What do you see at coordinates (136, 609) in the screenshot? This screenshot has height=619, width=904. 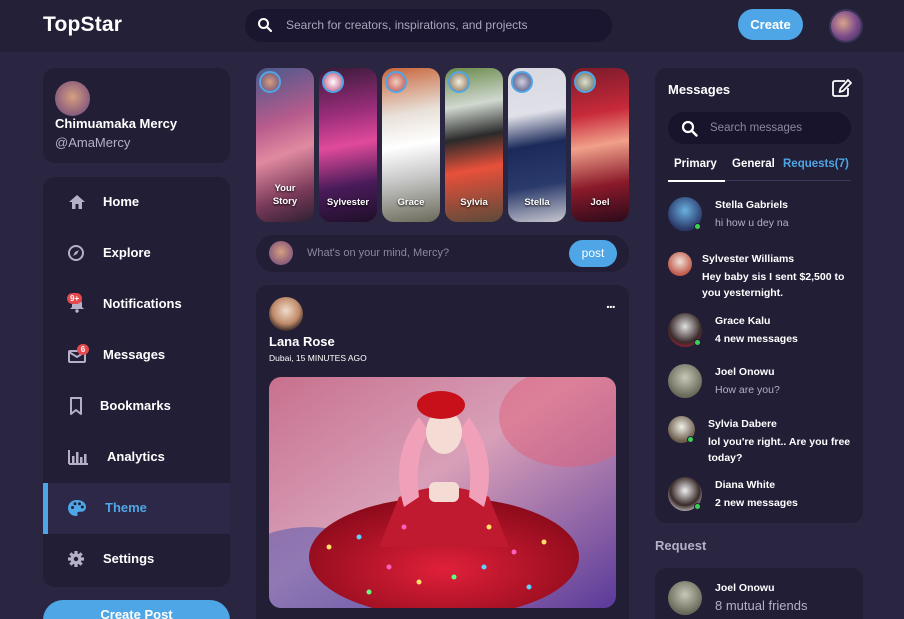 I see `create-post-button: Create Post` at bounding box center [136, 609].